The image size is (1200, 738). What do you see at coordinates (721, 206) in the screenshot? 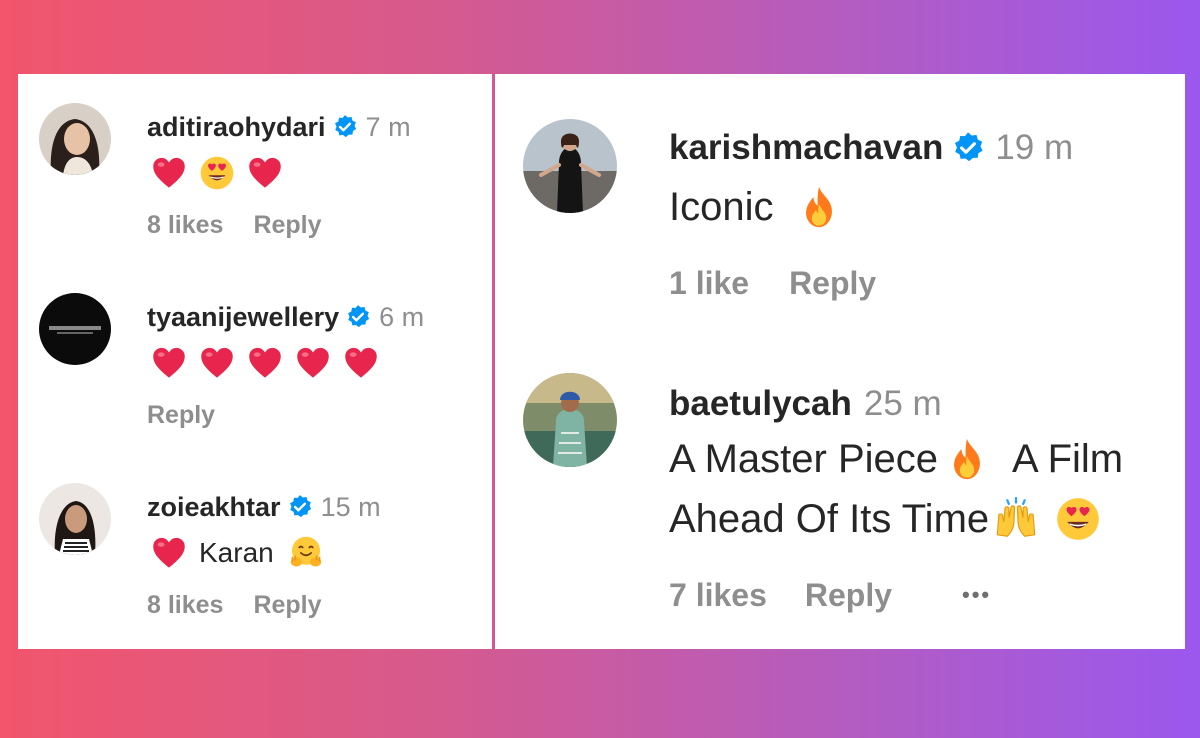
I see `comment-text-content: Iconic` at bounding box center [721, 206].